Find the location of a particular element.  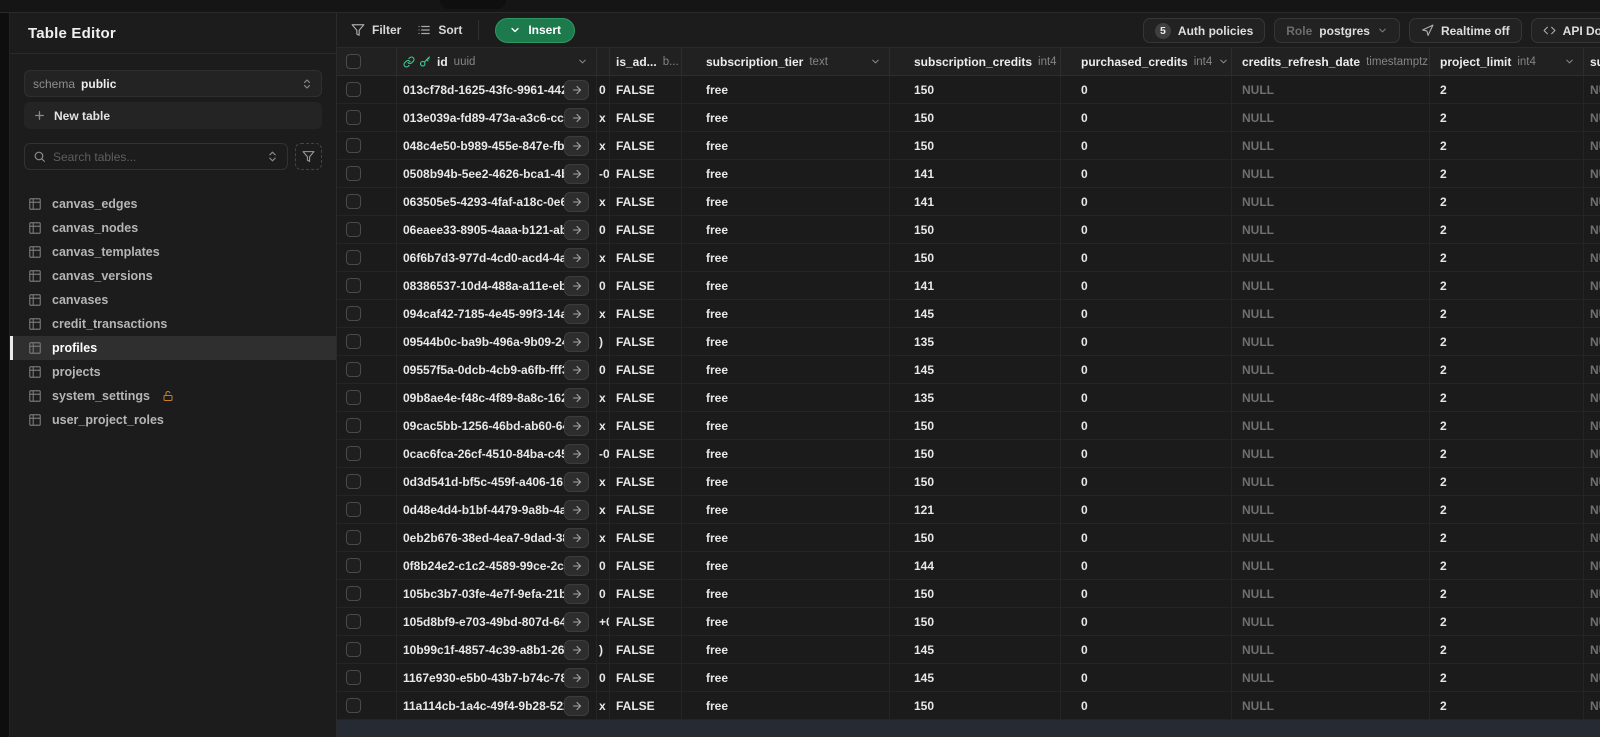

auth-policies-button: 5 Auth policies is located at coordinates (1204, 30).